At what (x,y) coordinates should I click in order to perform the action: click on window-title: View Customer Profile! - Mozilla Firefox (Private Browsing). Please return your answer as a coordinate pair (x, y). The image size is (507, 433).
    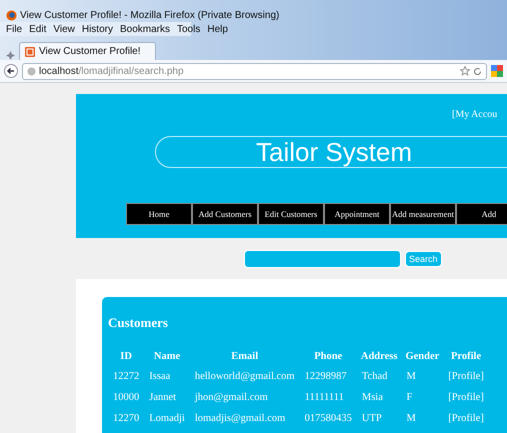
    Looking at the image, I should click on (150, 15).